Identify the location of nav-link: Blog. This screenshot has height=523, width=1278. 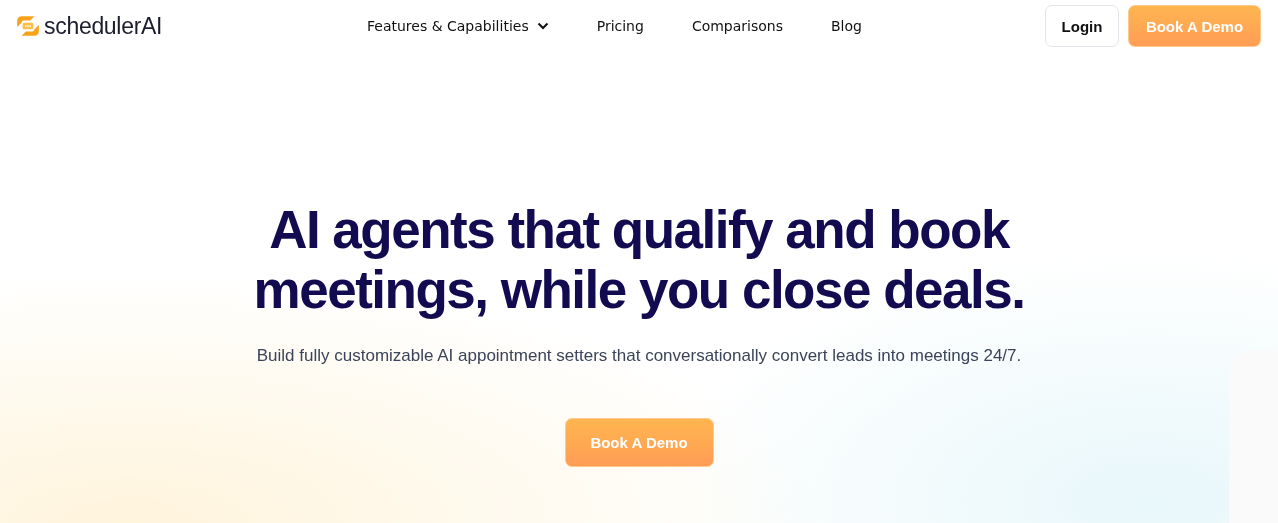
(846, 26).